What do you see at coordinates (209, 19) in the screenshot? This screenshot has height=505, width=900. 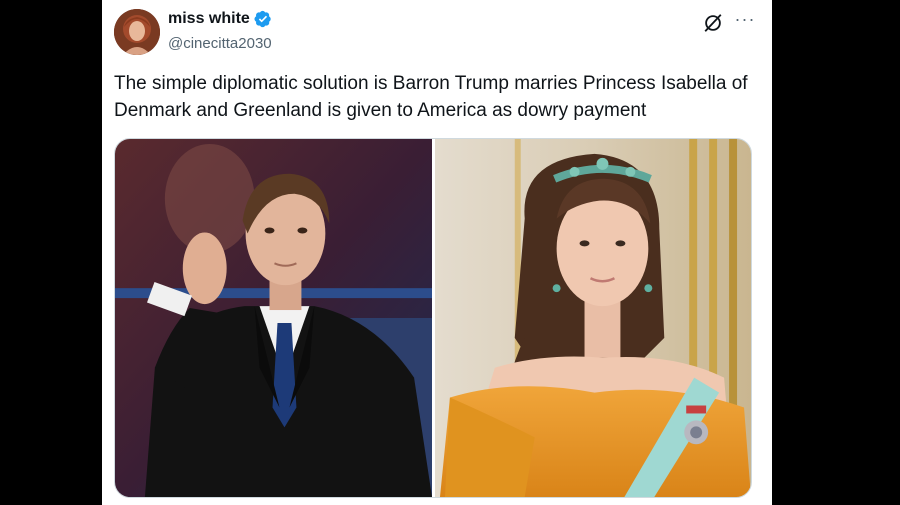 I see `display-name: miss white` at bounding box center [209, 19].